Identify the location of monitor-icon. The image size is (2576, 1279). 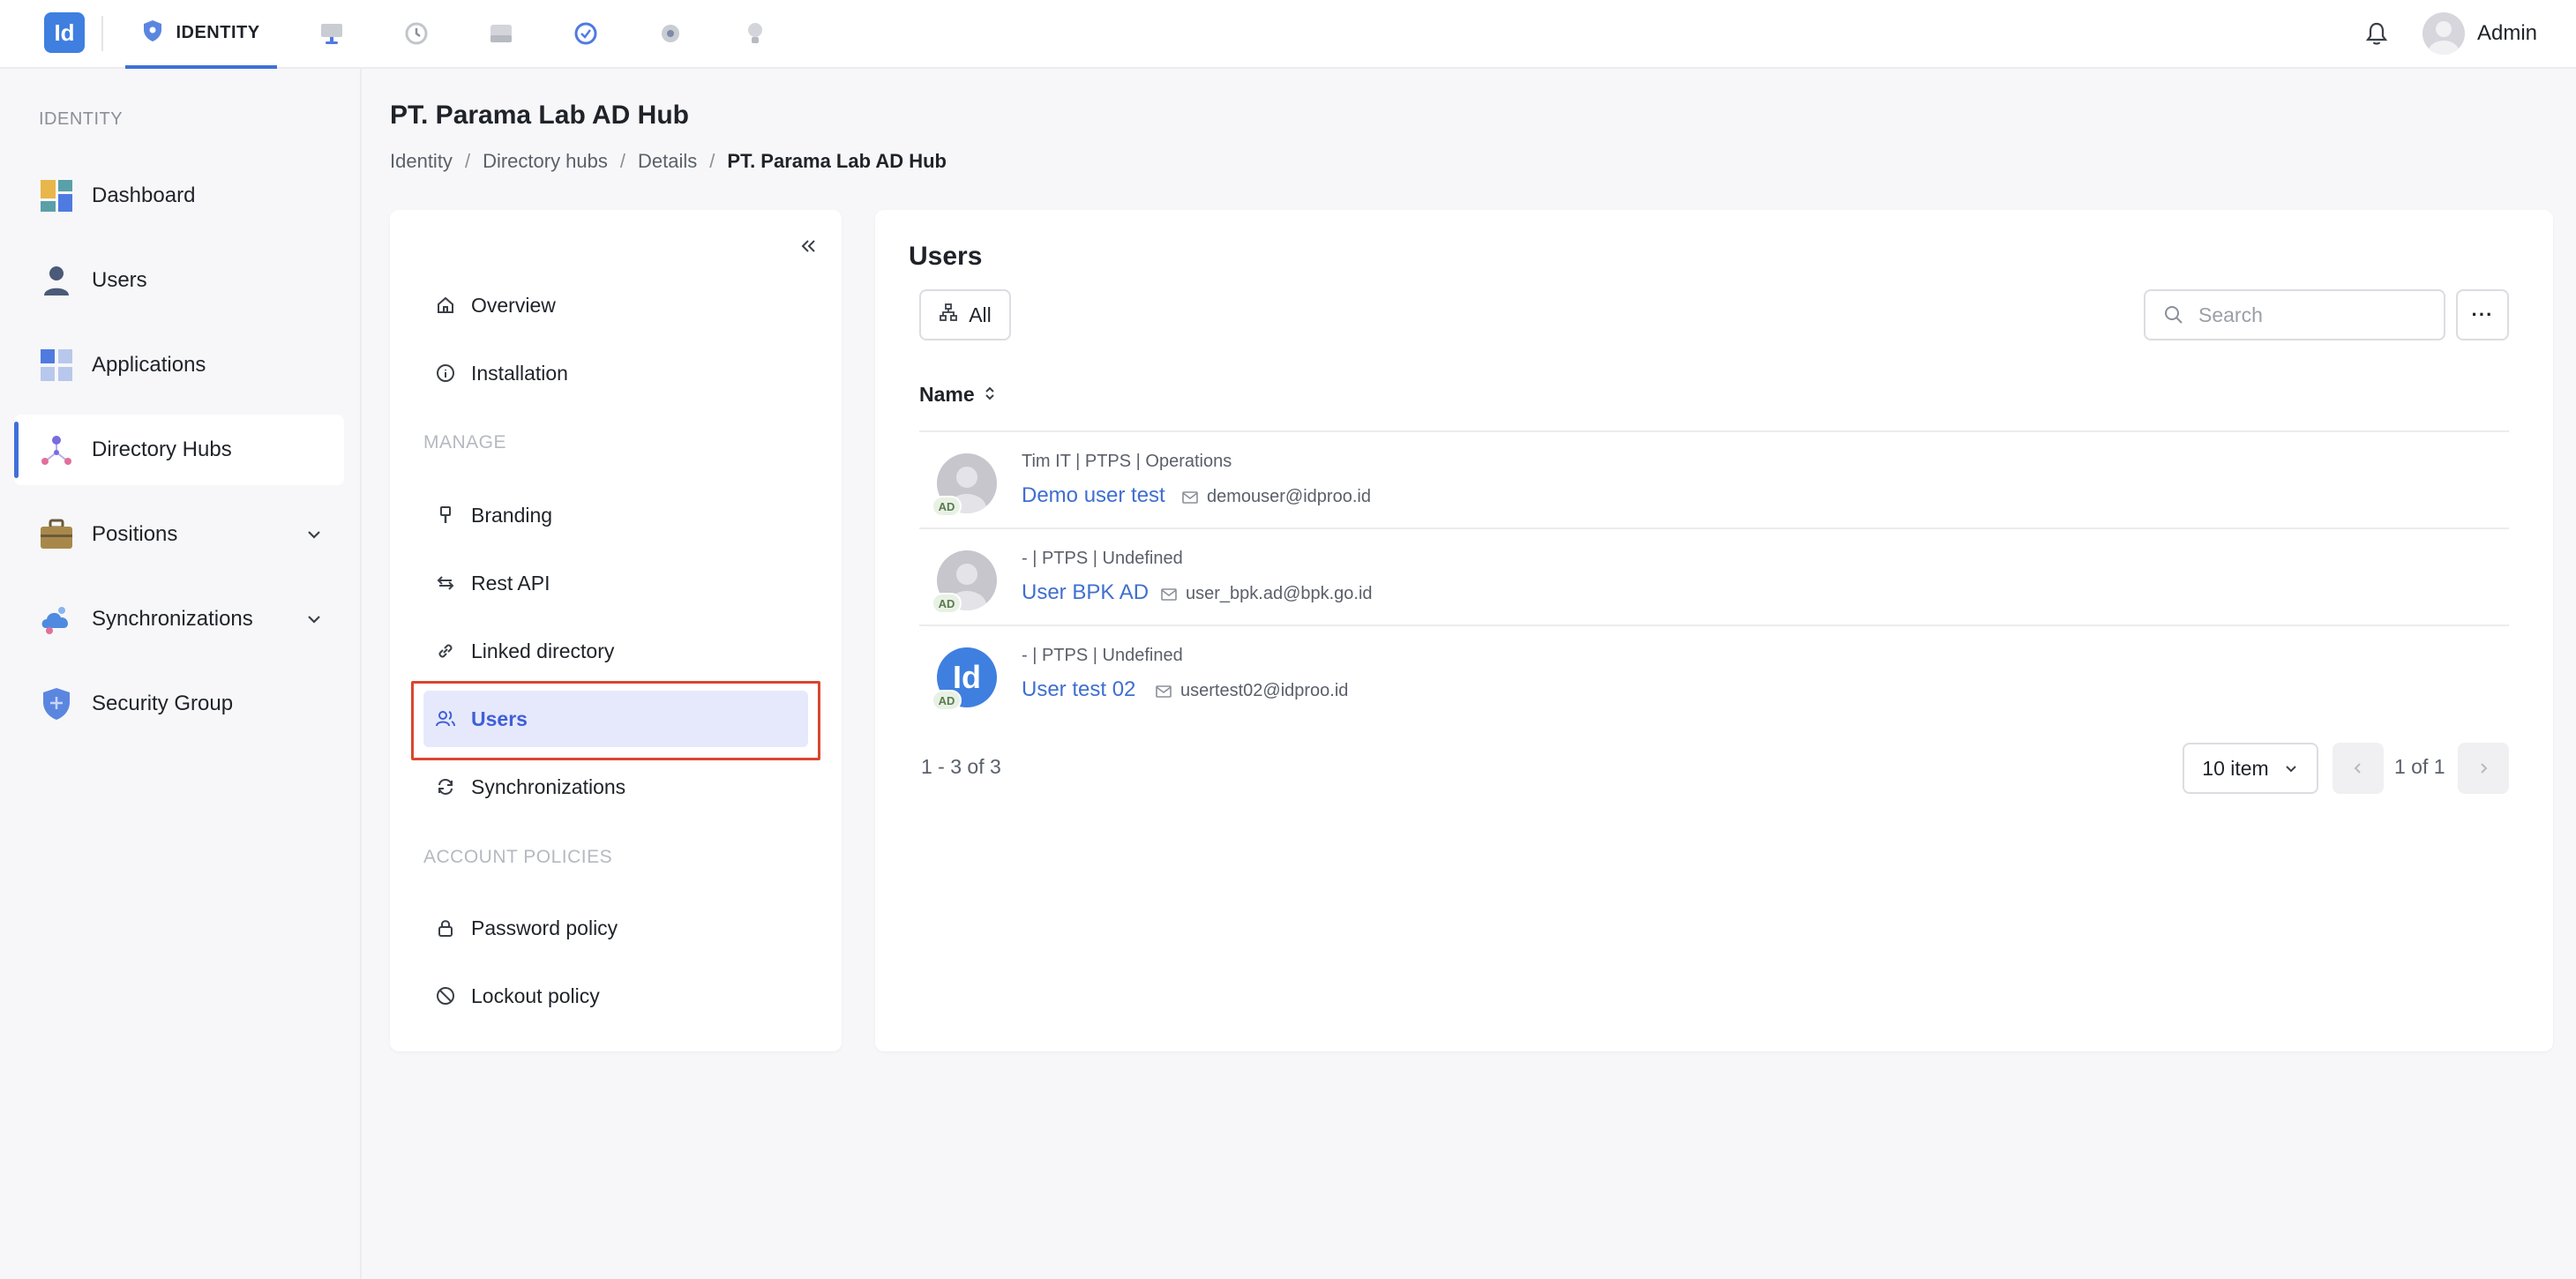
(332, 33).